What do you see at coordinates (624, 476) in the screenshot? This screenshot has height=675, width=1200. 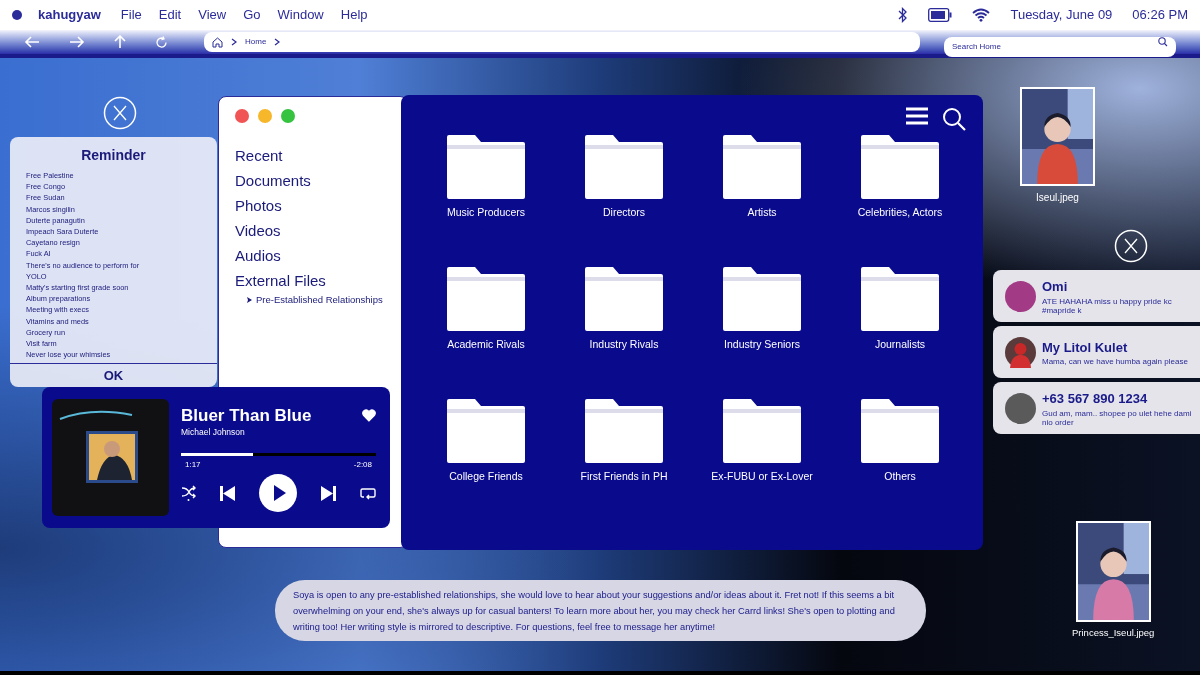 I see `folder-label: First Friends in PH` at bounding box center [624, 476].